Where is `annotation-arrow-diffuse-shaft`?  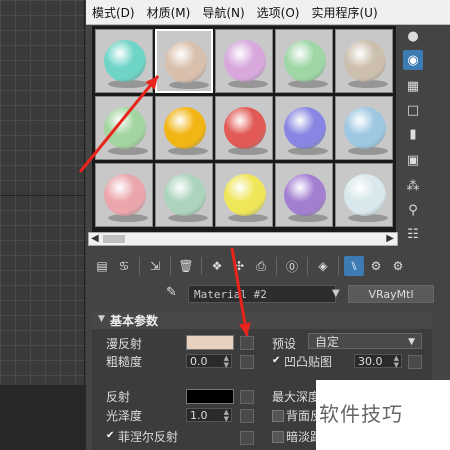
annotation-arrow-diffuse-shaft is located at coordinates (239, 292).